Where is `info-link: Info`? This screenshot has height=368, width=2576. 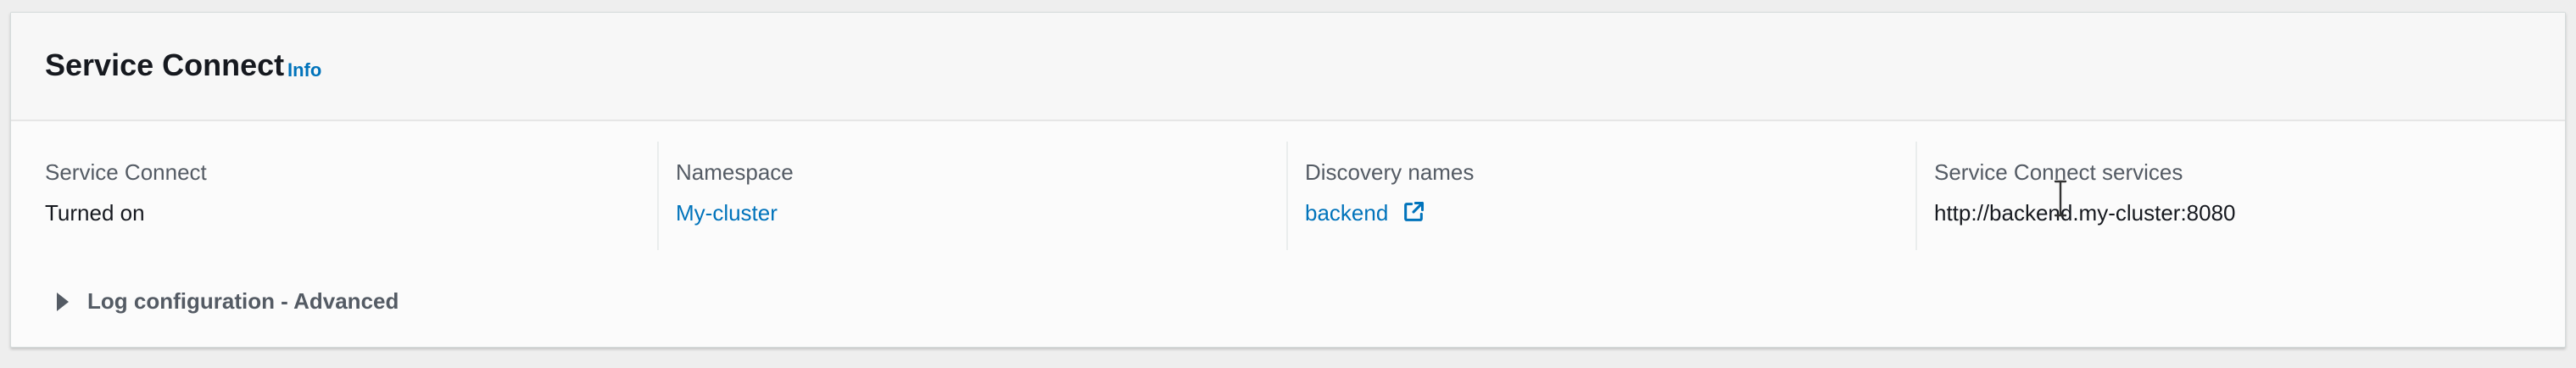
info-link: Info is located at coordinates (304, 70).